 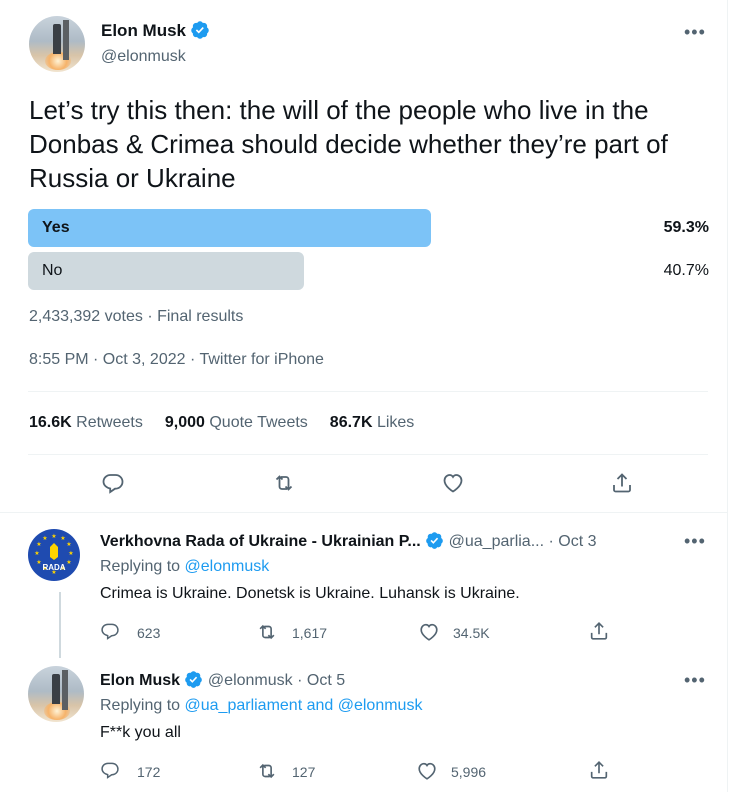 I want to click on poll-option-percent: 59.3%, so click(x=686, y=227).